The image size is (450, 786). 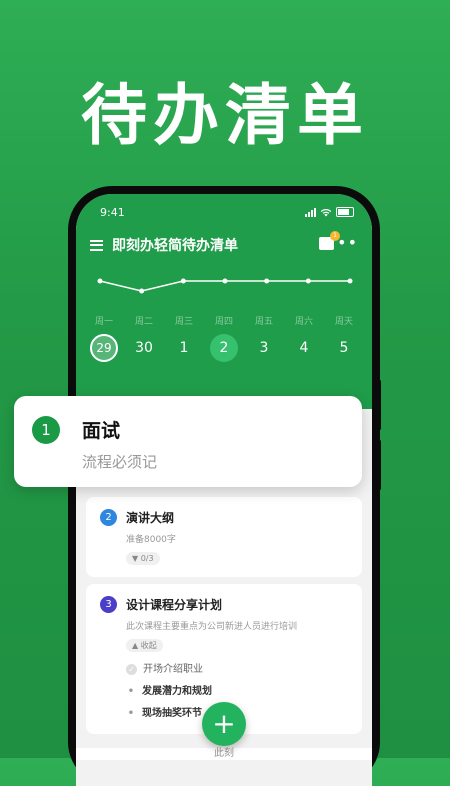 What do you see at coordinates (46, 430) in the screenshot?
I see `task-index-badge: 1` at bounding box center [46, 430].